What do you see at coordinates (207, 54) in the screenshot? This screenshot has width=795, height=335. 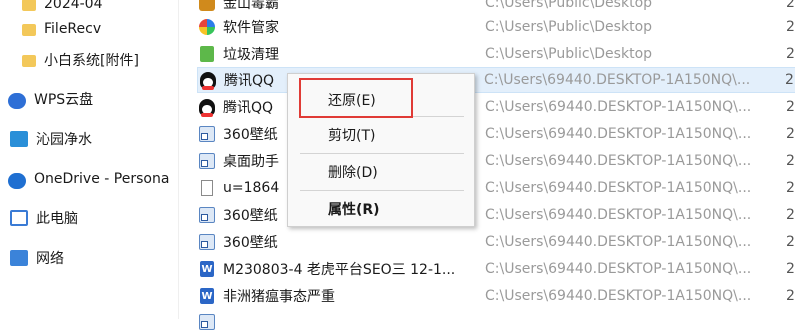 I see `trash-cleaner-icon` at bounding box center [207, 54].